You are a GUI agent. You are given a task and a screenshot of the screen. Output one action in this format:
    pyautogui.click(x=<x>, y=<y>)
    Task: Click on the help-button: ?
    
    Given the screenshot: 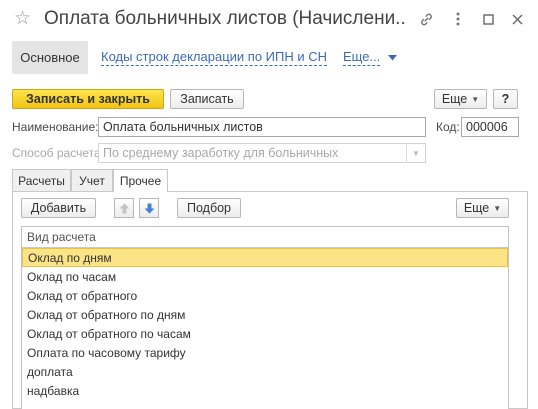 What is the action you would take?
    pyautogui.click(x=505, y=99)
    